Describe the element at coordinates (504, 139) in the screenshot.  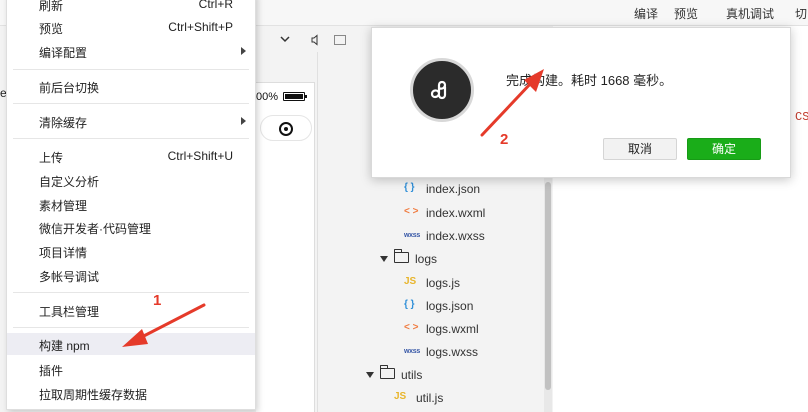
I see `annotation-label-2: 2` at that location.